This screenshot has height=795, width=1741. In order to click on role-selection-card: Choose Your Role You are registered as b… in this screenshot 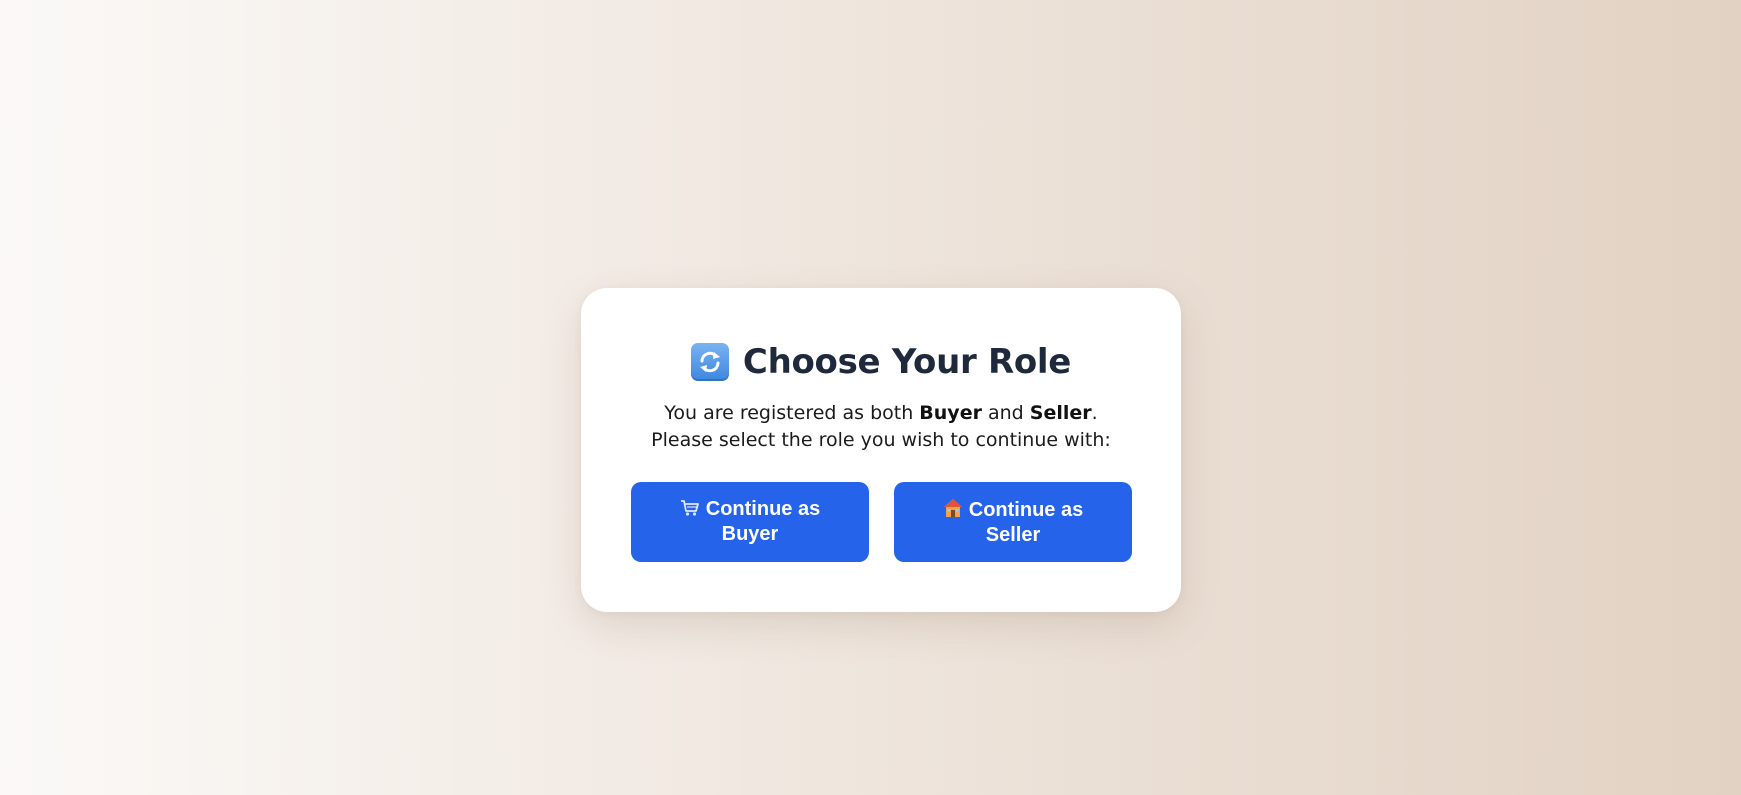, I will do `click(881, 450)`.